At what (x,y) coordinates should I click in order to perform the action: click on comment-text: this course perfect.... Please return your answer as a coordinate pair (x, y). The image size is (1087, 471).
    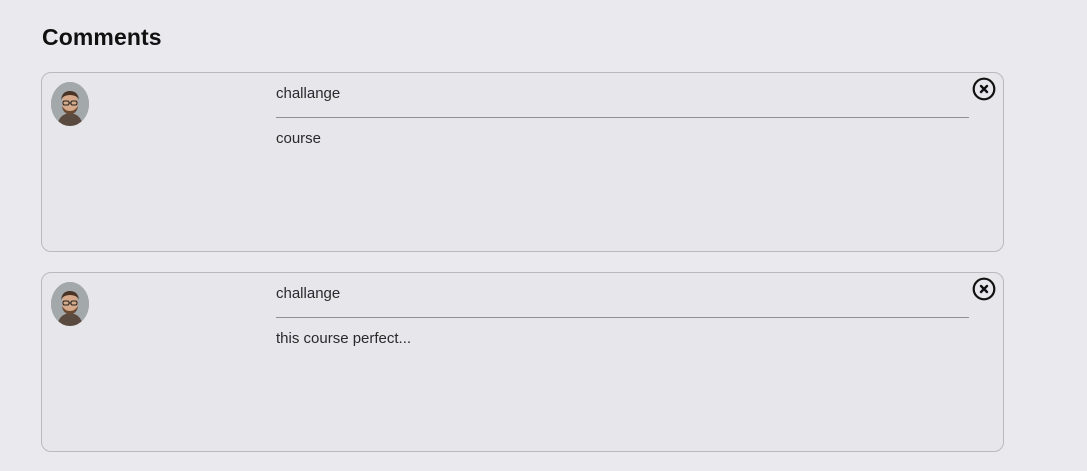
    Looking at the image, I should click on (344, 338).